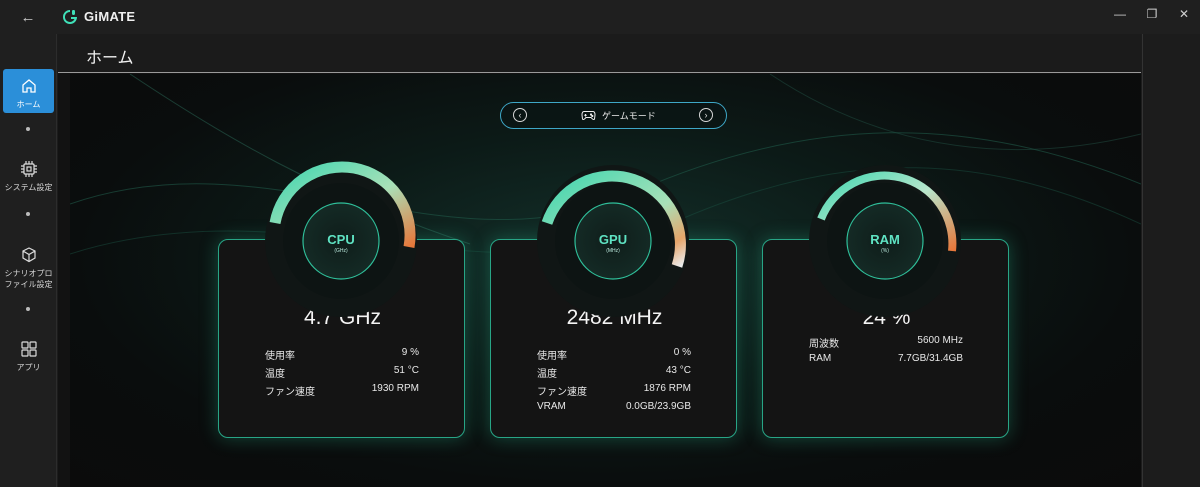 This screenshot has height=487, width=1200. I want to click on ram-gauge-unit: (%), so click(885, 251).